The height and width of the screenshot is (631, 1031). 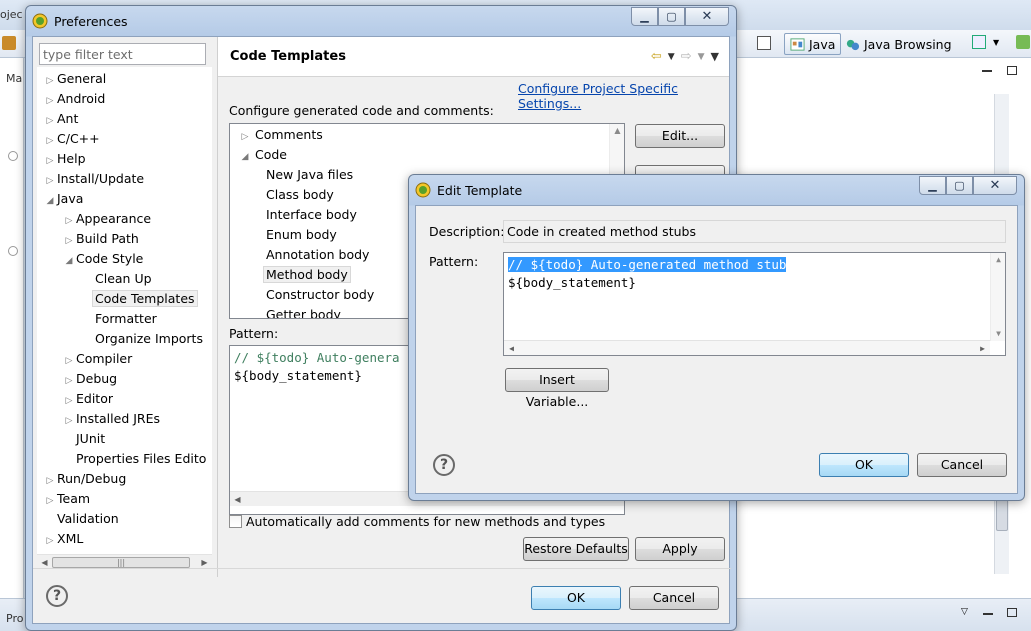 I want to click on scroll-right-icon: ▶, so click(x=982, y=348).